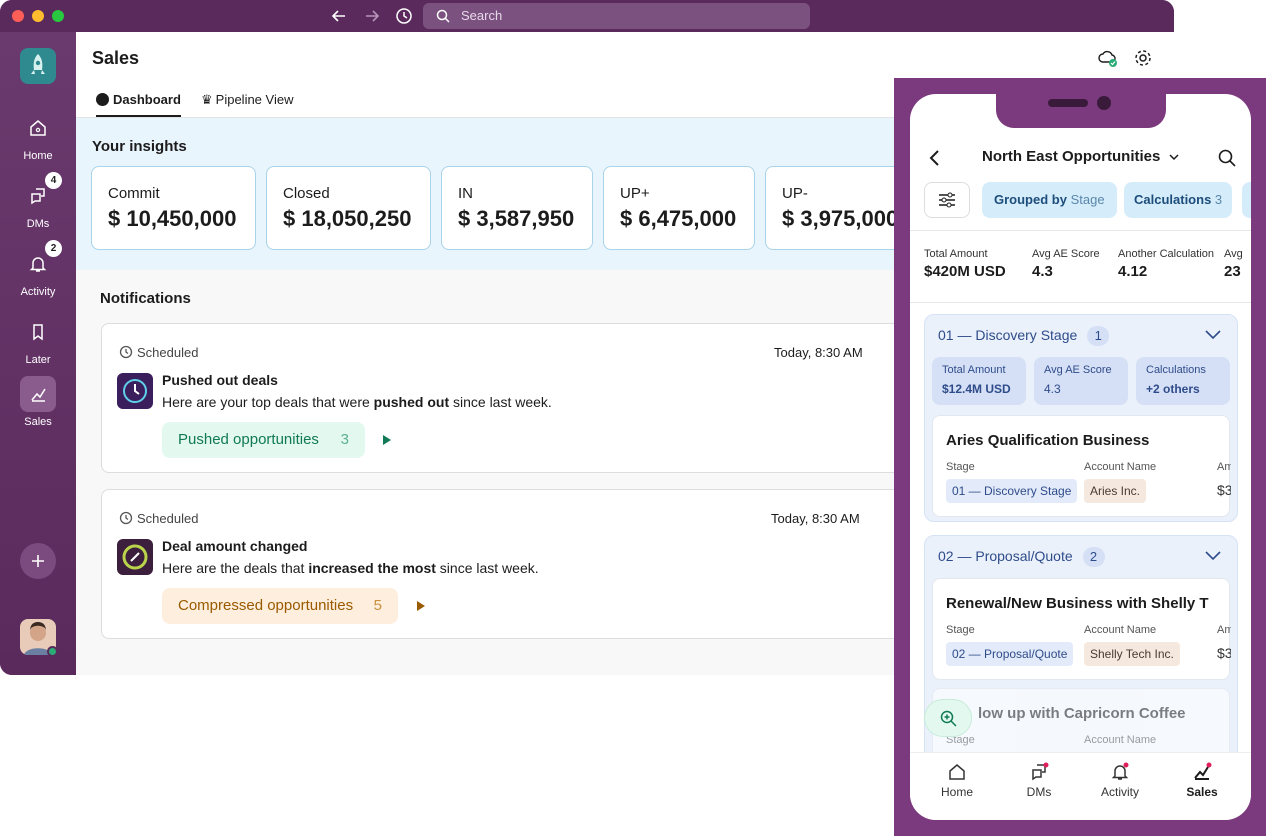  I want to click on tab-activity: Activity, so click(1120, 780).